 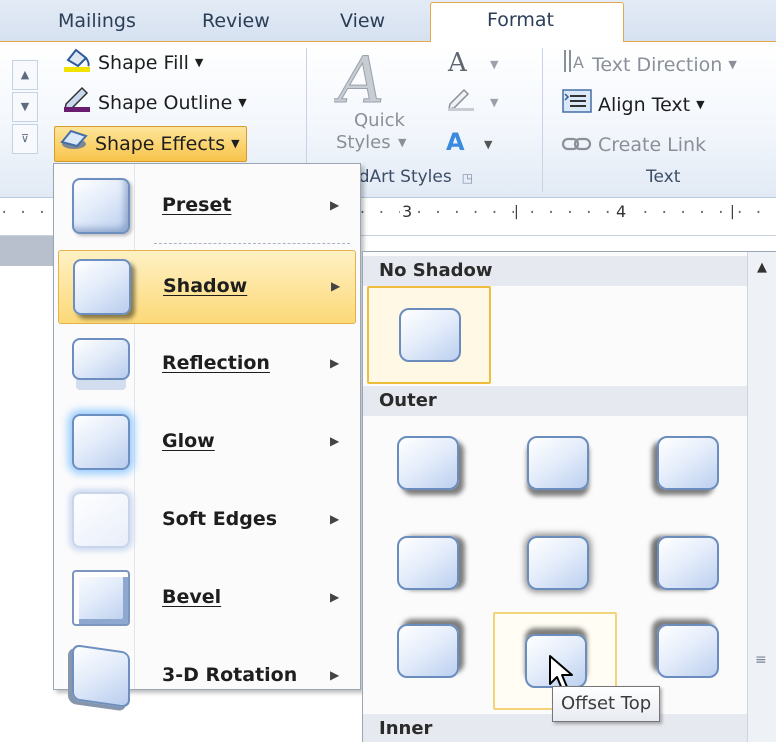 I want to click on shape-outline-label: Shape Outline, so click(x=165, y=103).